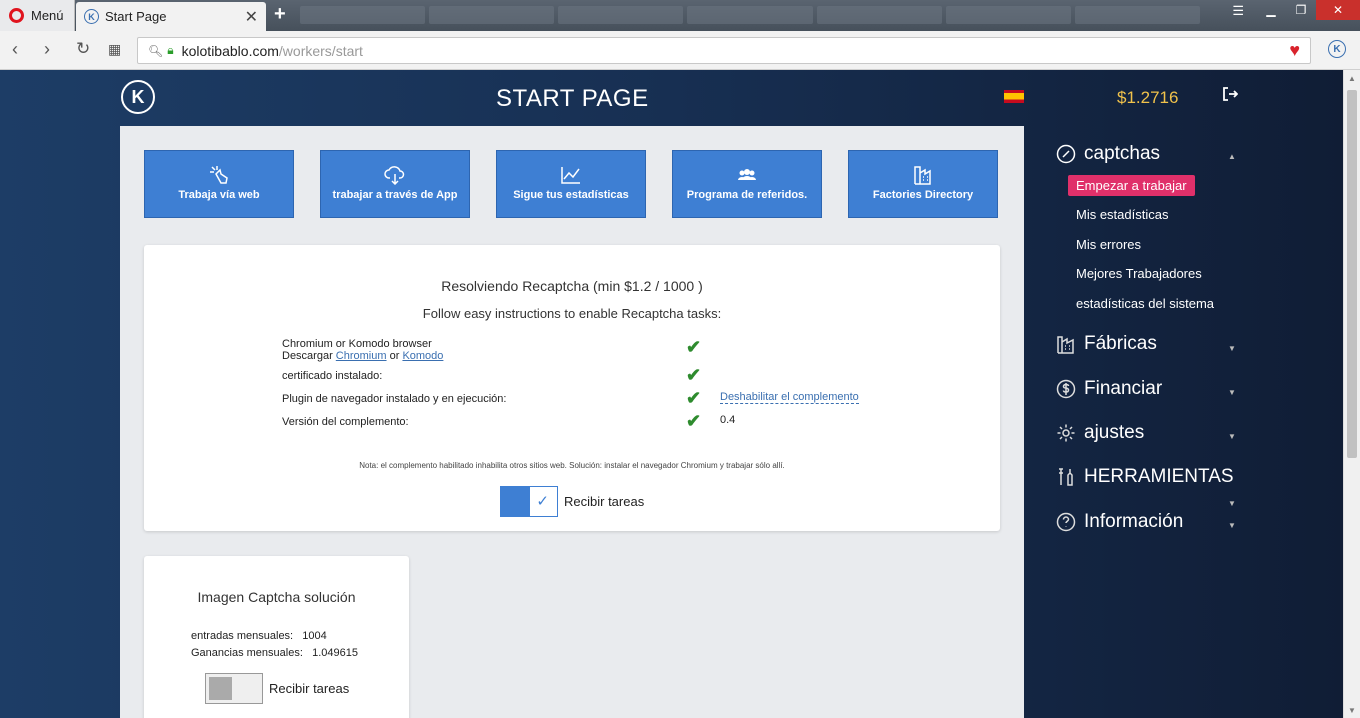  What do you see at coordinates (280, 14) in the screenshot?
I see `new-tab-button: +` at bounding box center [280, 14].